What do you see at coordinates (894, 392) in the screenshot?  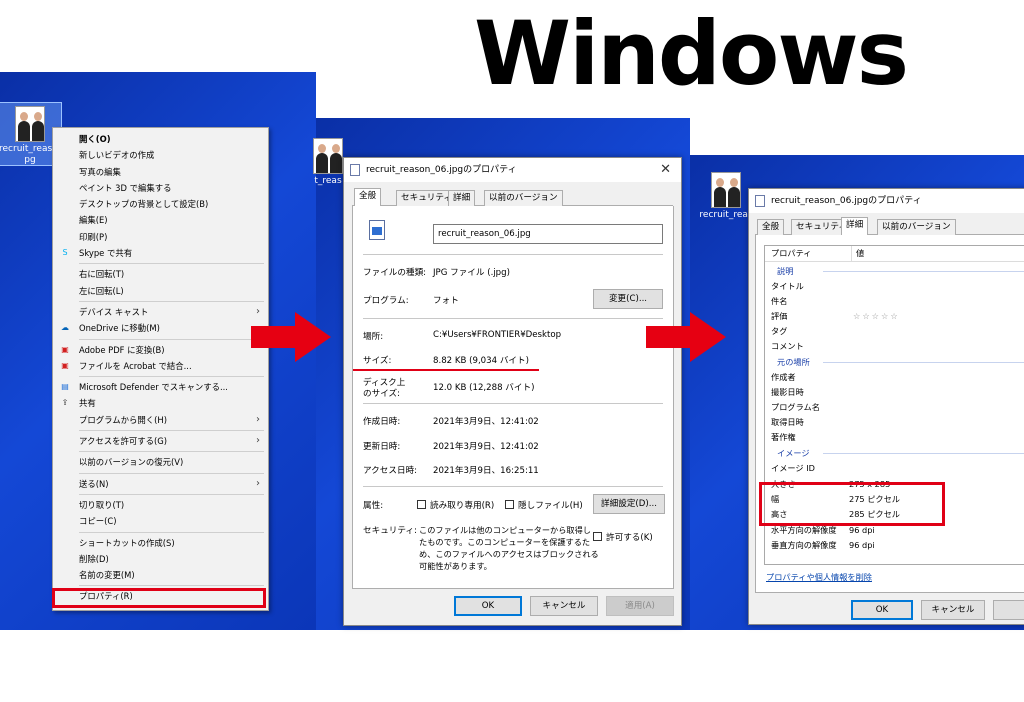 I see `row-date-taken: 撮影日時` at bounding box center [894, 392].